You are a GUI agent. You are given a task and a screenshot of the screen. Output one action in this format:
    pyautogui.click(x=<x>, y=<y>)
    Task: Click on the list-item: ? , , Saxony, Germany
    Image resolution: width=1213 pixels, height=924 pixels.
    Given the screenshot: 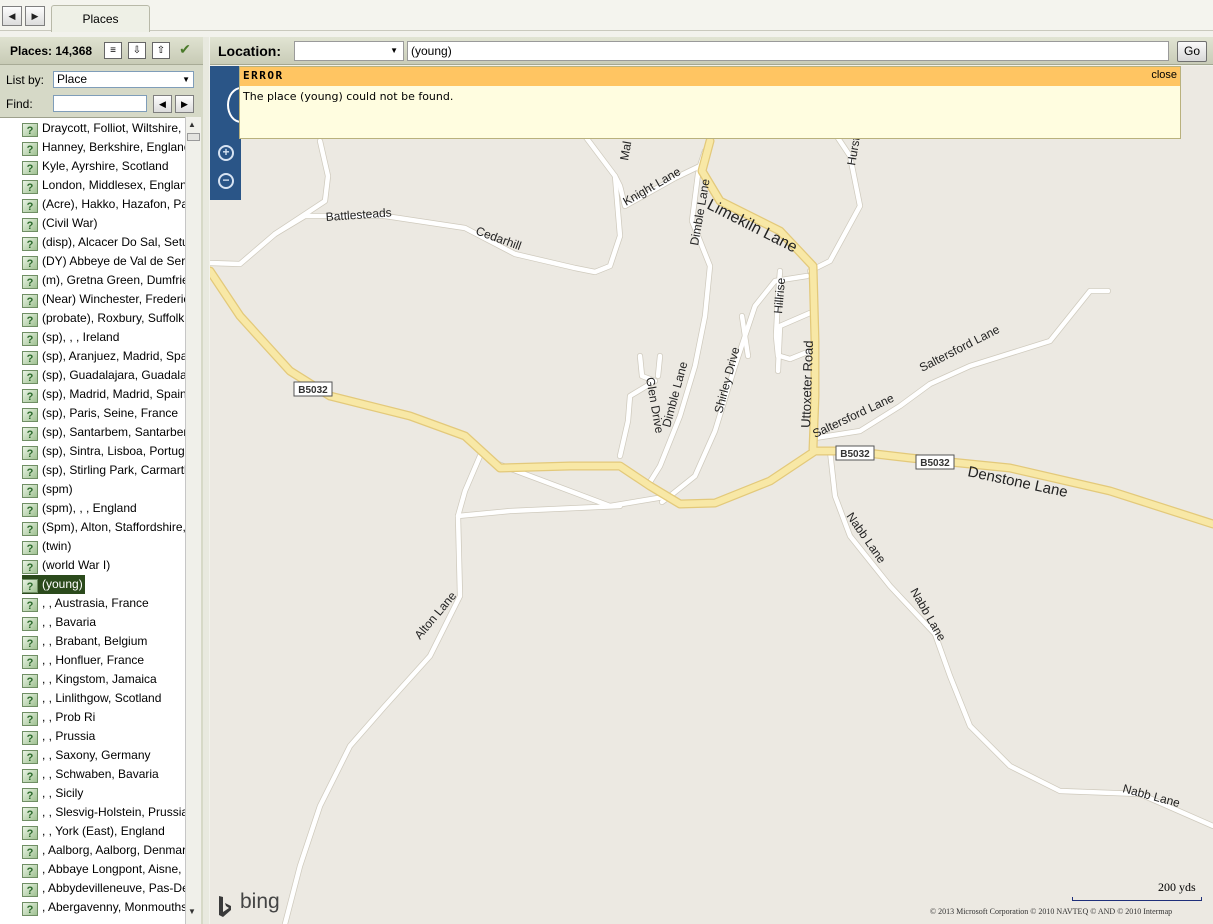 What is the action you would take?
    pyautogui.click(x=103, y=755)
    